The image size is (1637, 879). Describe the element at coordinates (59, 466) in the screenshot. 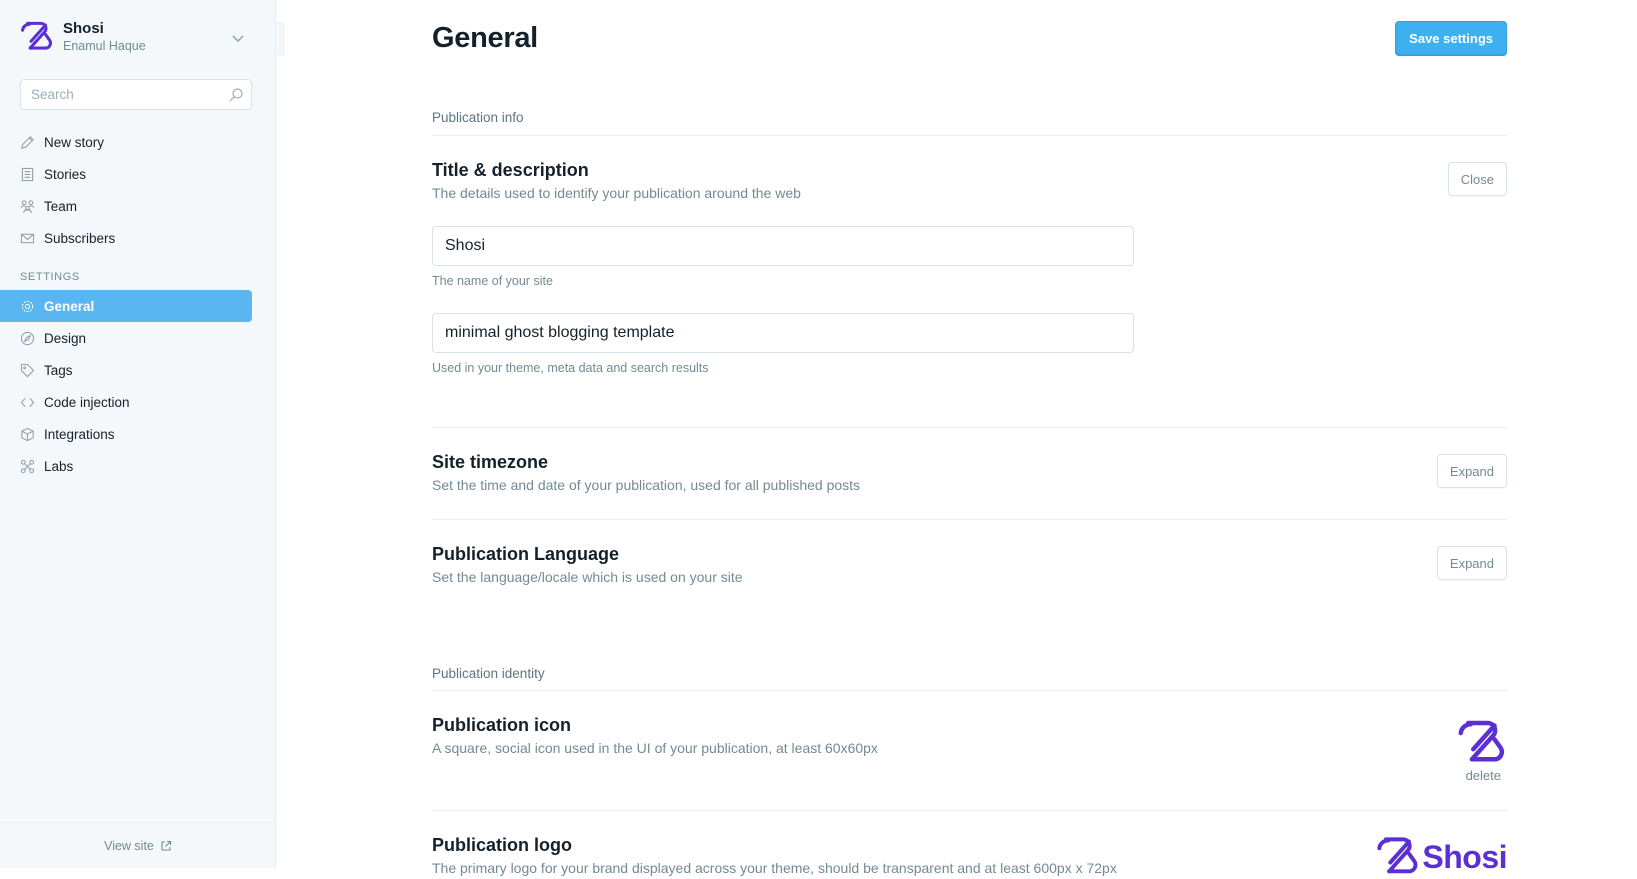

I see `nav-item-label: Labs` at that location.